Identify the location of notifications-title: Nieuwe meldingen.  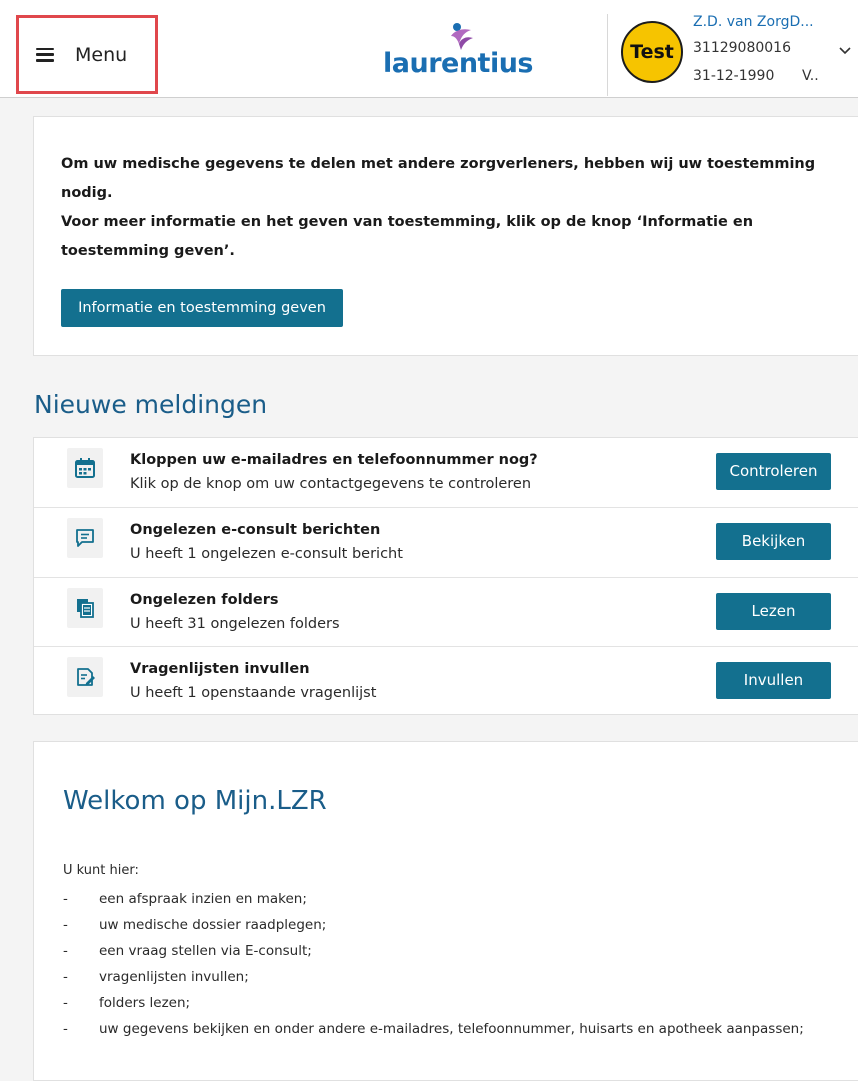
(151, 404).